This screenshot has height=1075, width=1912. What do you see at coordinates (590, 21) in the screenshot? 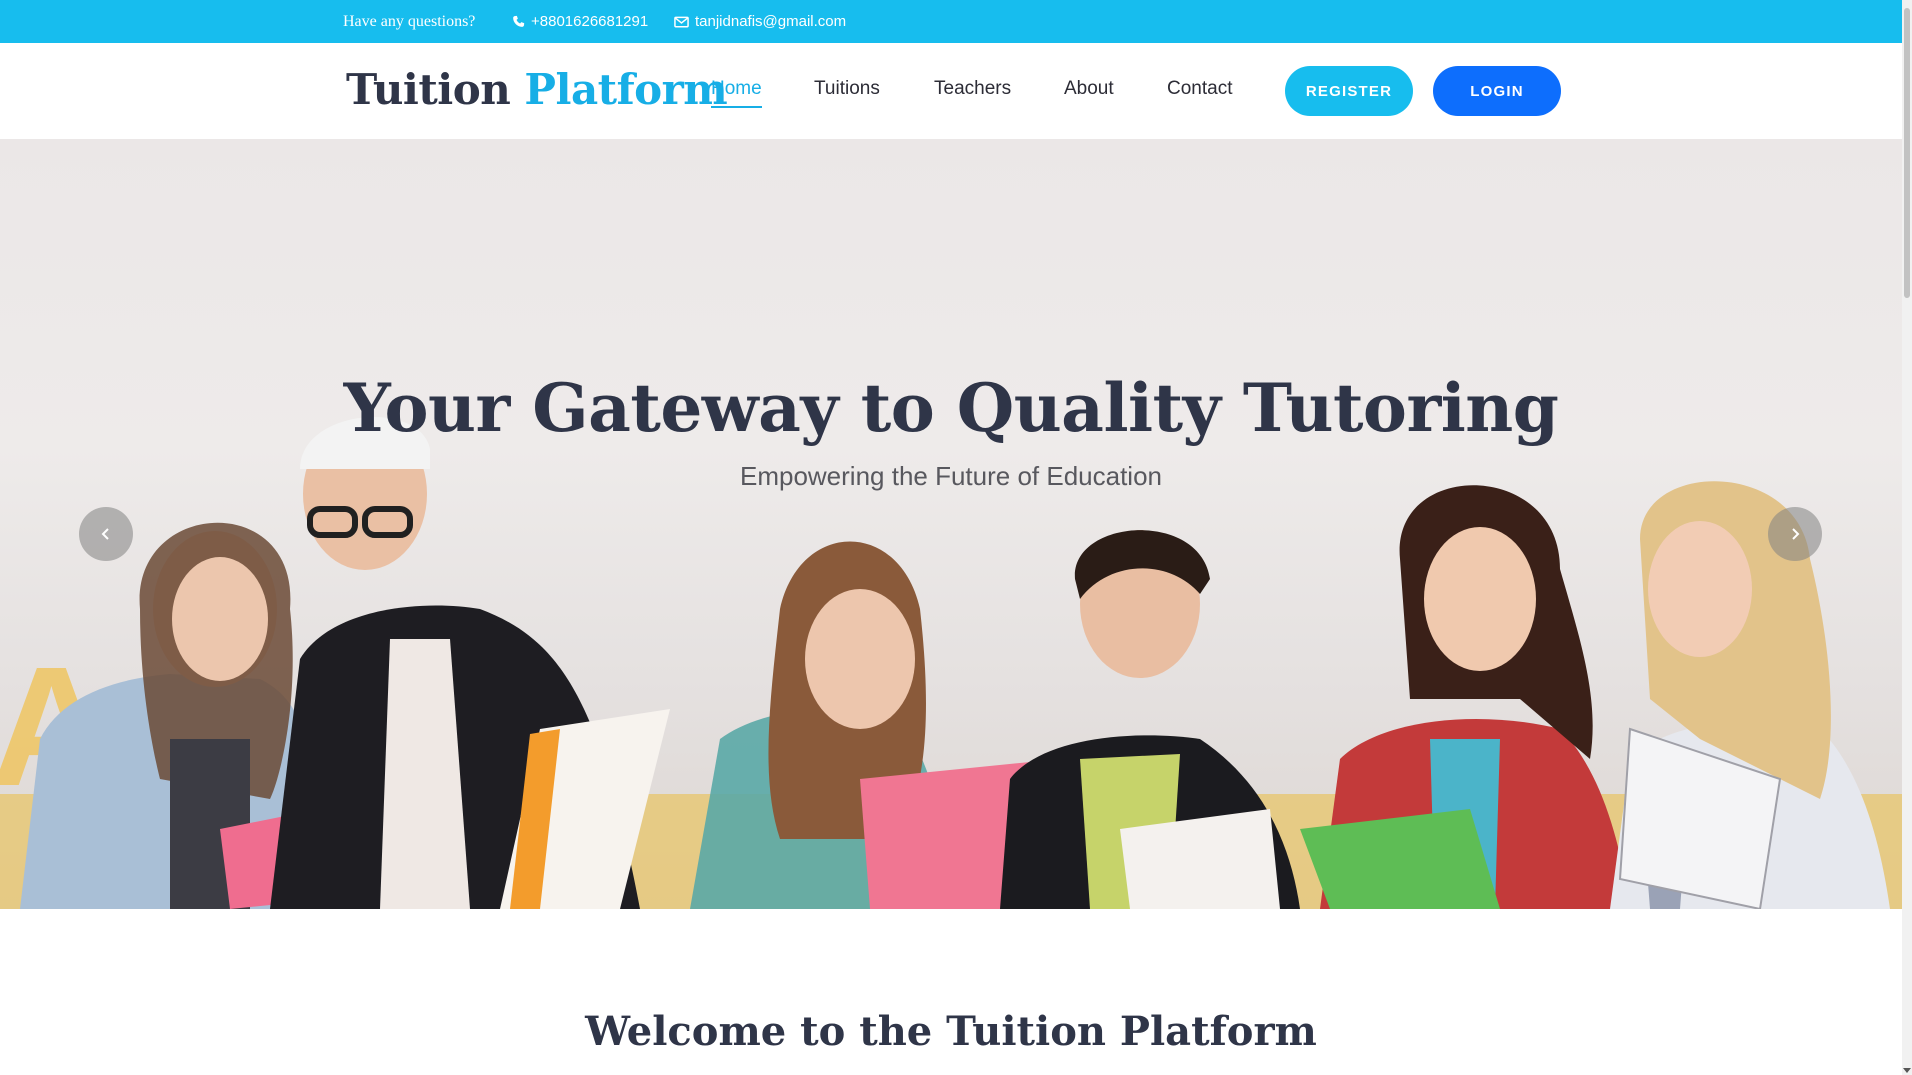
I see `phone-number: +8801626681291` at bounding box center [590, 21].